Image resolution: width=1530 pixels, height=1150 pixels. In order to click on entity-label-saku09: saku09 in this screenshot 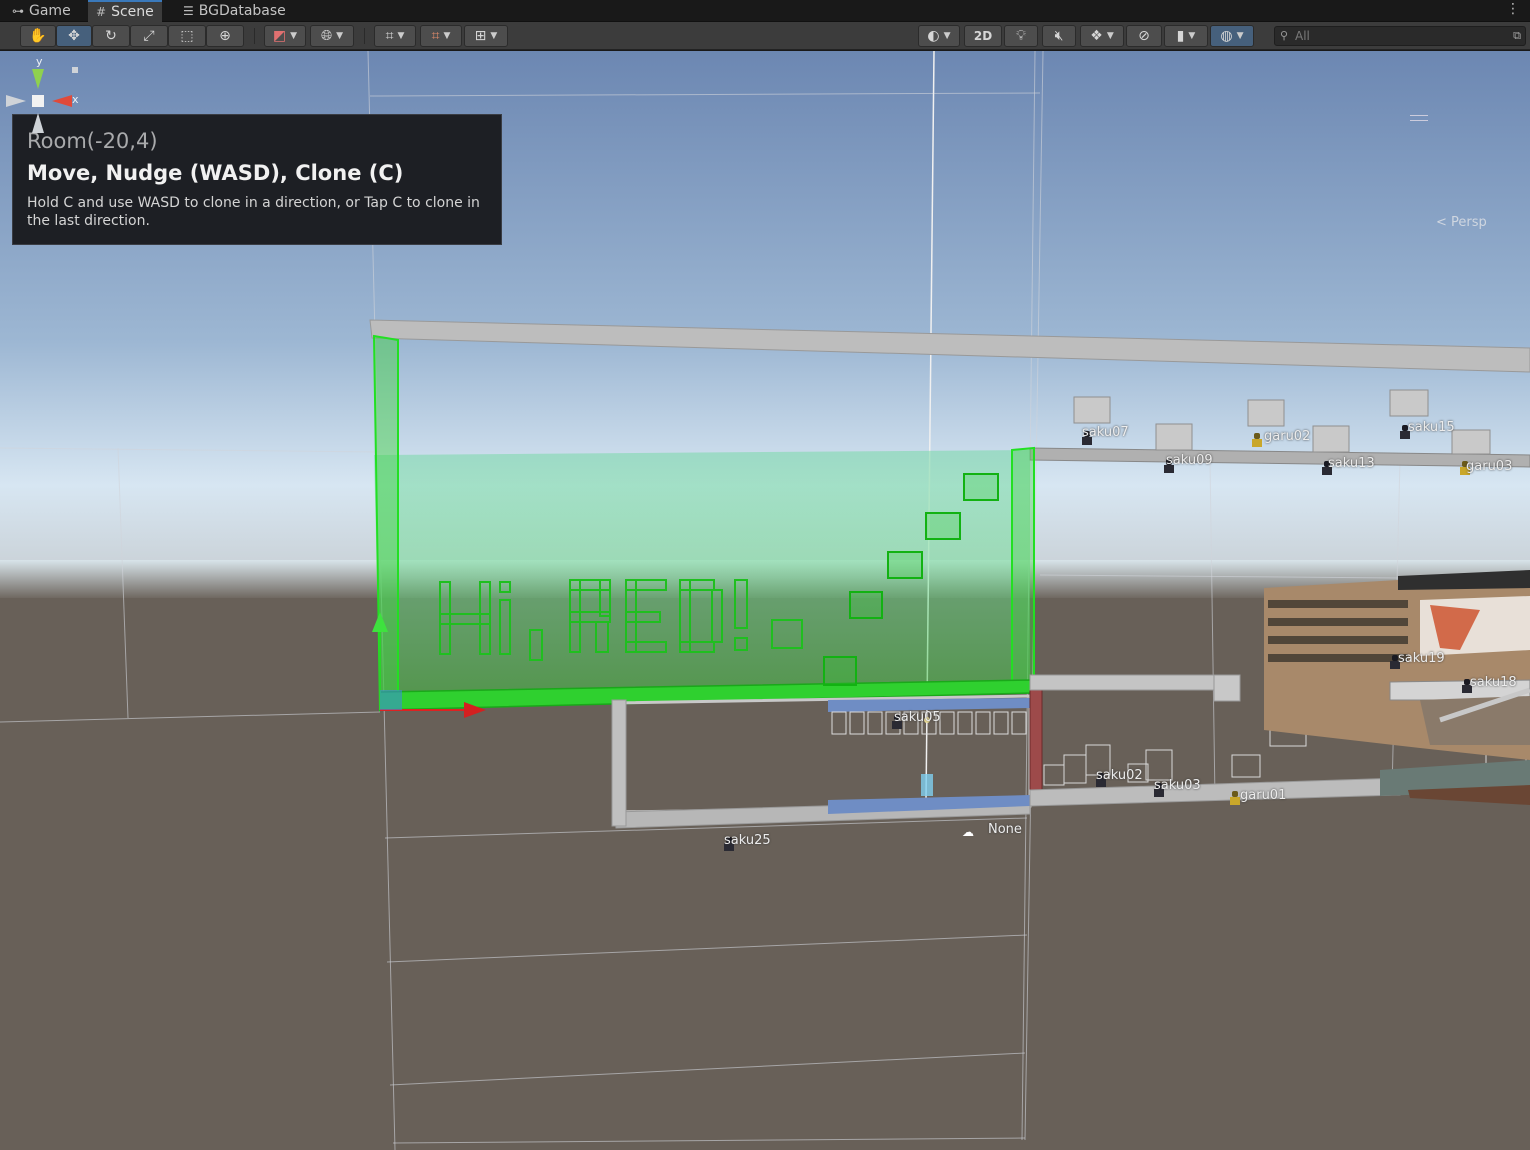, I will do `click(1189, 460)`.